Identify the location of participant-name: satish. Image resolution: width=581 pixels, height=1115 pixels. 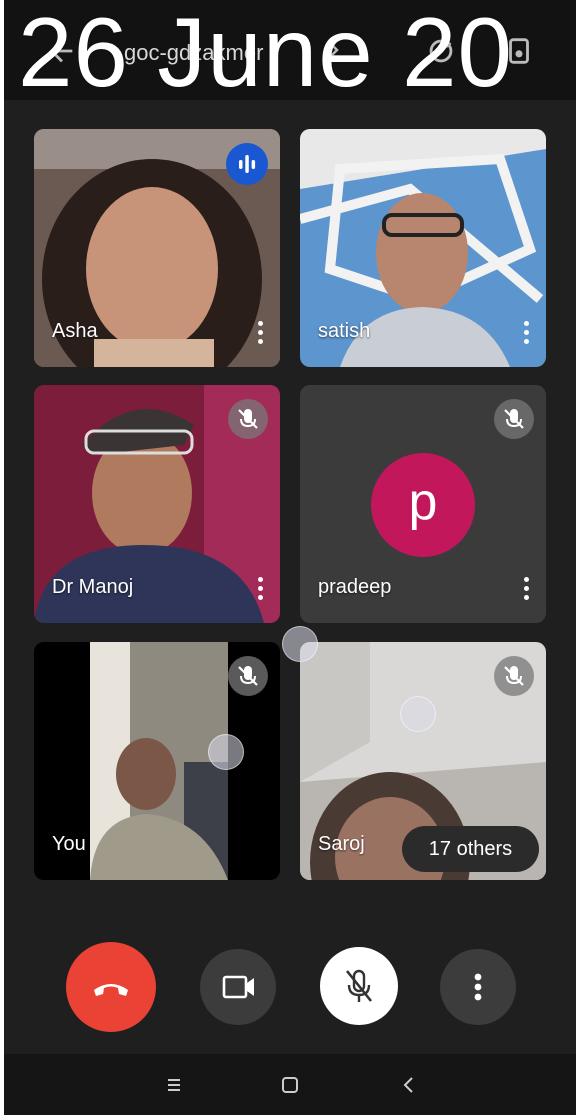
(344, 331).